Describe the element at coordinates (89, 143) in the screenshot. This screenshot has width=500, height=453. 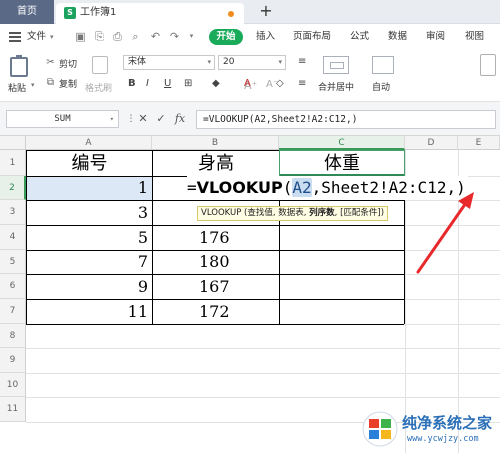
I see `column-header-a: A` at that location.